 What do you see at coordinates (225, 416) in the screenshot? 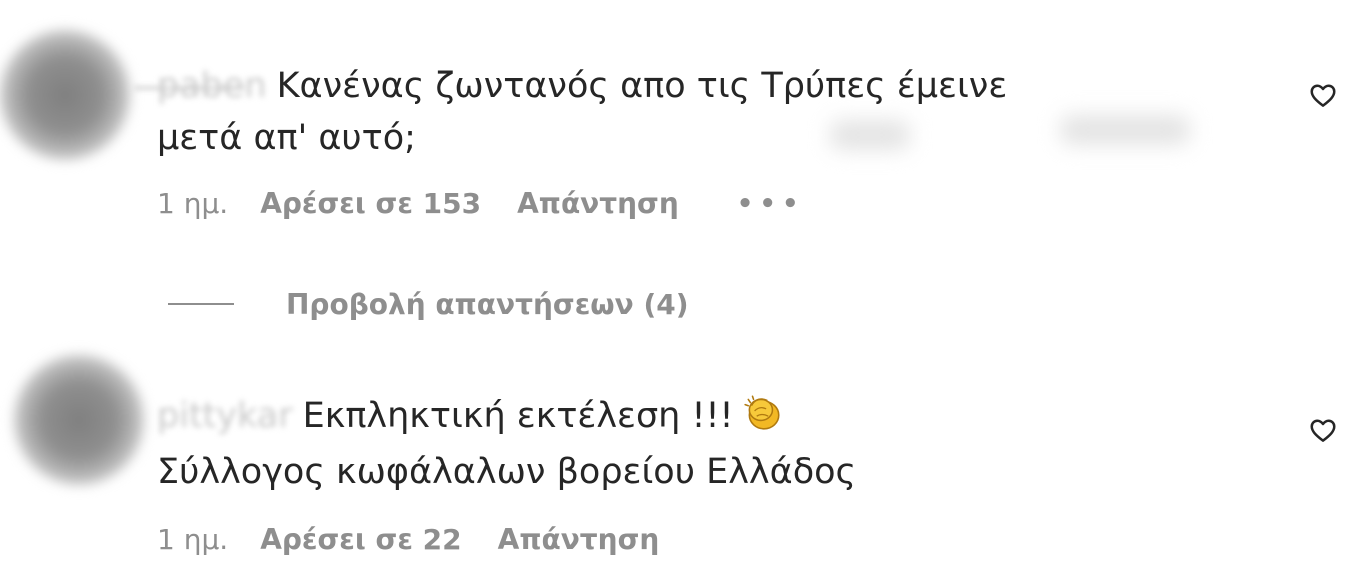
I see `username: pittykar` at bounding box center [225, 416].